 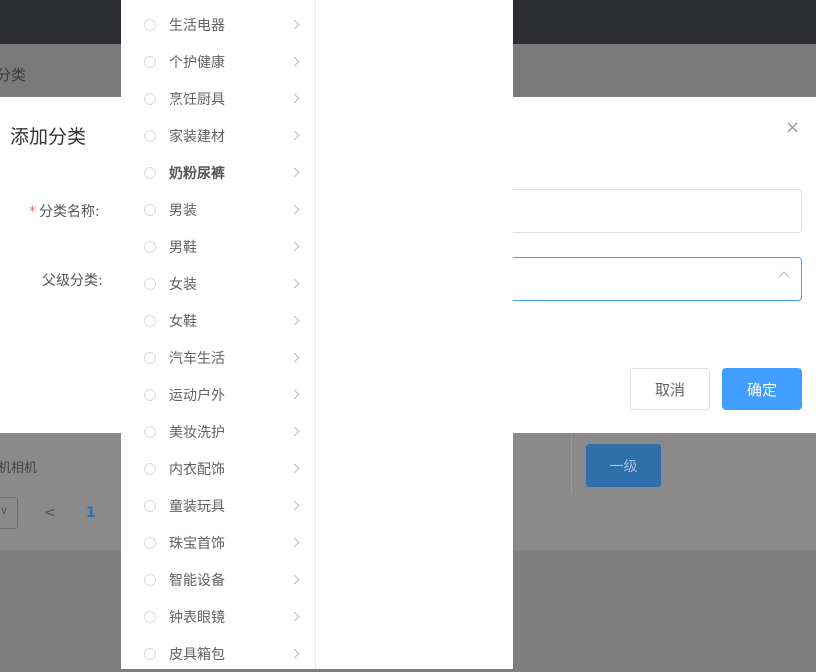 I want to click on chevron-up-icon, so click(x=784, y=277).